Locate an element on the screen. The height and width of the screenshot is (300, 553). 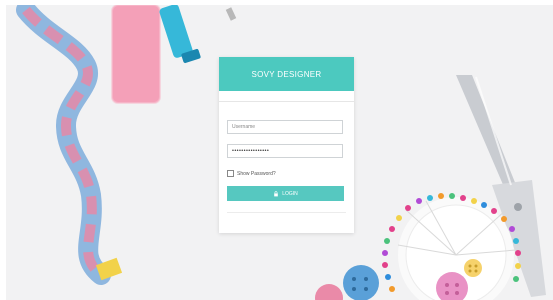
password-value: •••••••••••••••• is located at coordinates (251, 151).